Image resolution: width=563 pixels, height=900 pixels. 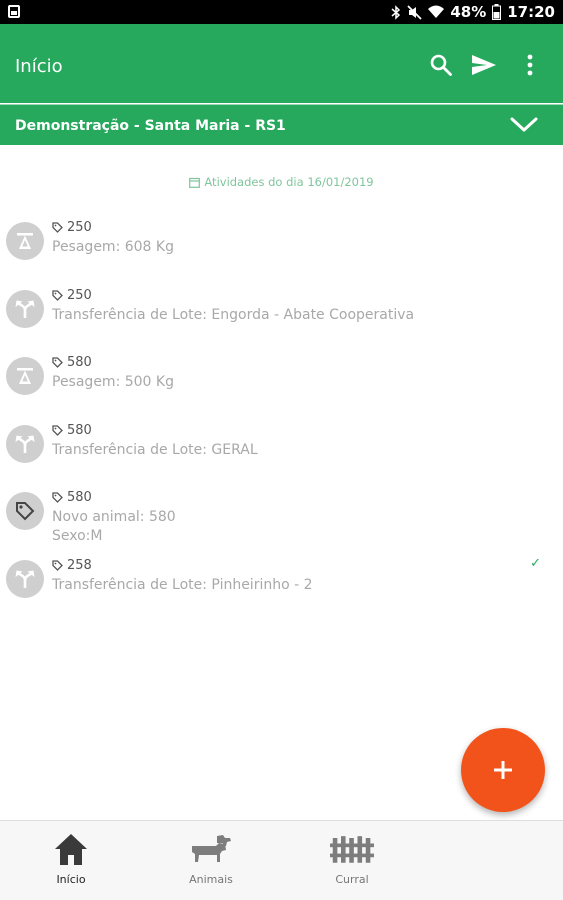 What do you see at coordinates (25, 511) in the screenshot?
I see `tag-icon` at bounding box center [25, 511].